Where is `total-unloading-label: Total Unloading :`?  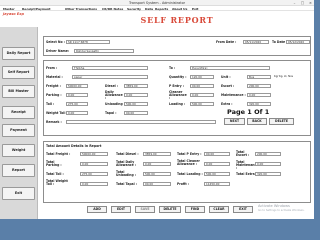
total-unloading-label: Total Unloading : is located at coordinates (126, 174).